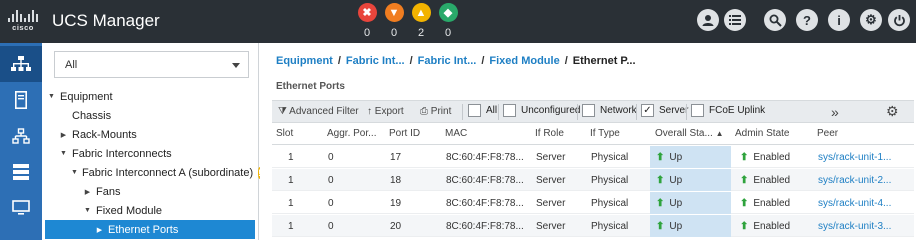  Describe the element at coordinates (104, 134) in the screenshot. I see `tree-item-label: Rack-Mounts` at that location.